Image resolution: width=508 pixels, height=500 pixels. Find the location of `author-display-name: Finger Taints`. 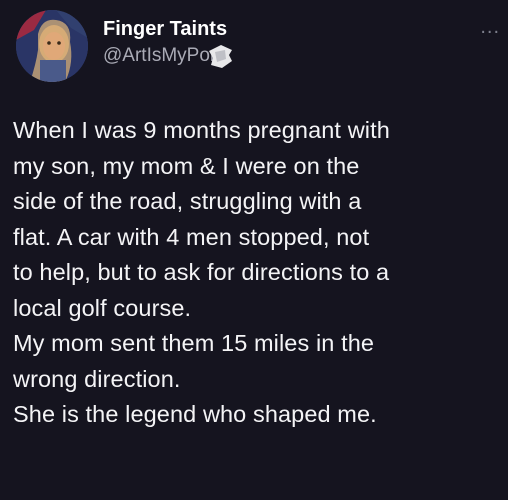

author-display-name: Finger Taints is located at coordinates (165, 29).